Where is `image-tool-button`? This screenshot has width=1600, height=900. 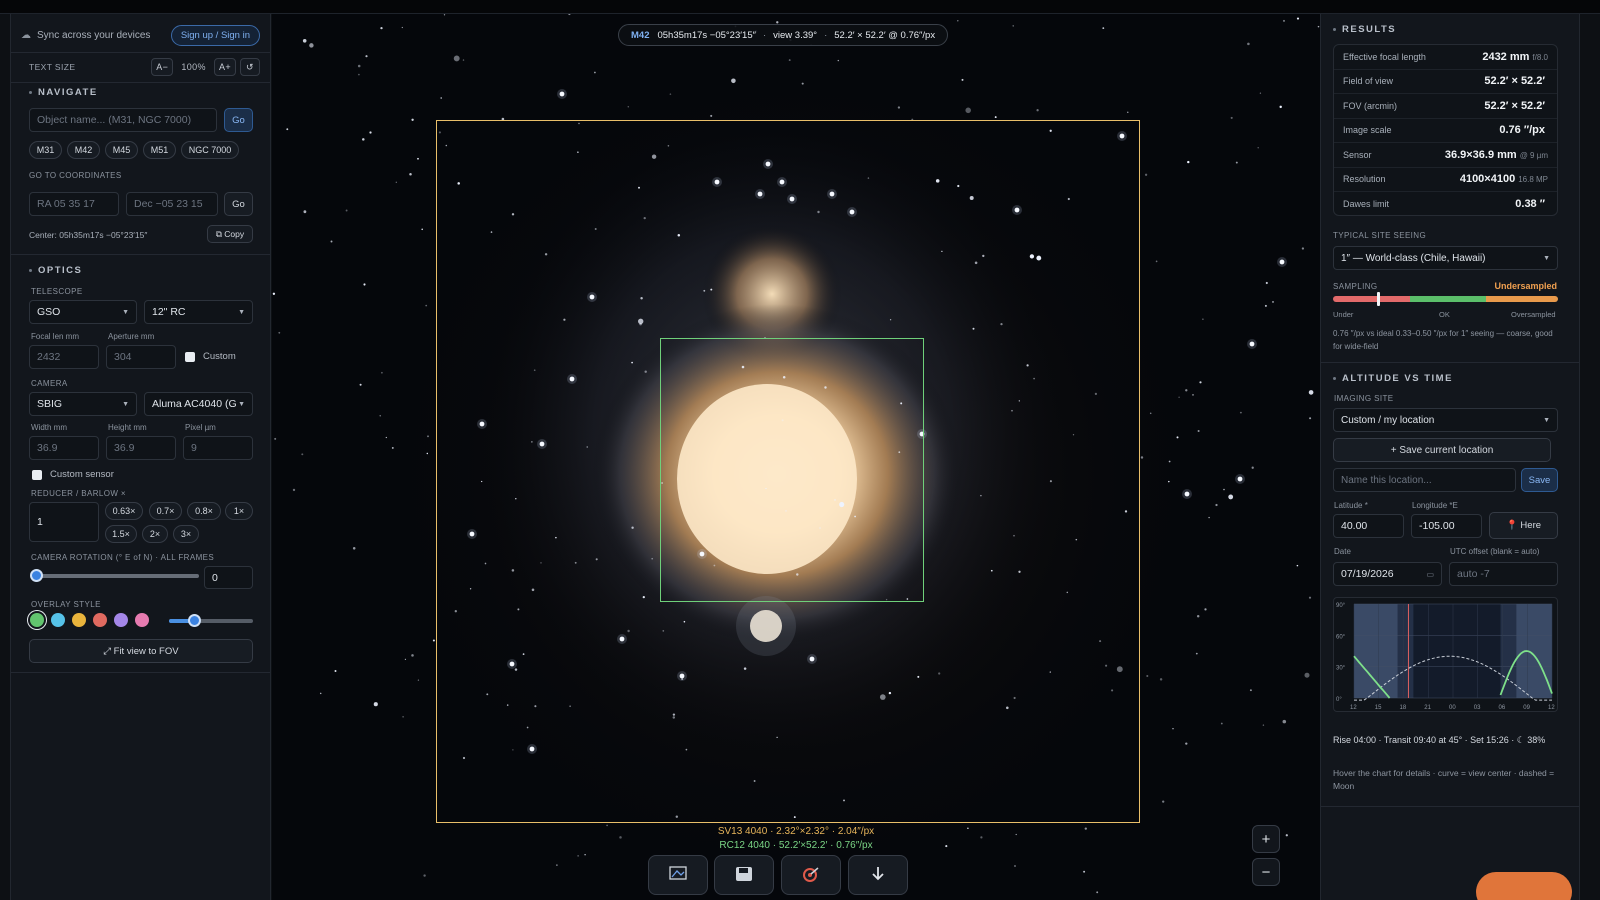 image-tool-button is located at coordinates (678, 875).